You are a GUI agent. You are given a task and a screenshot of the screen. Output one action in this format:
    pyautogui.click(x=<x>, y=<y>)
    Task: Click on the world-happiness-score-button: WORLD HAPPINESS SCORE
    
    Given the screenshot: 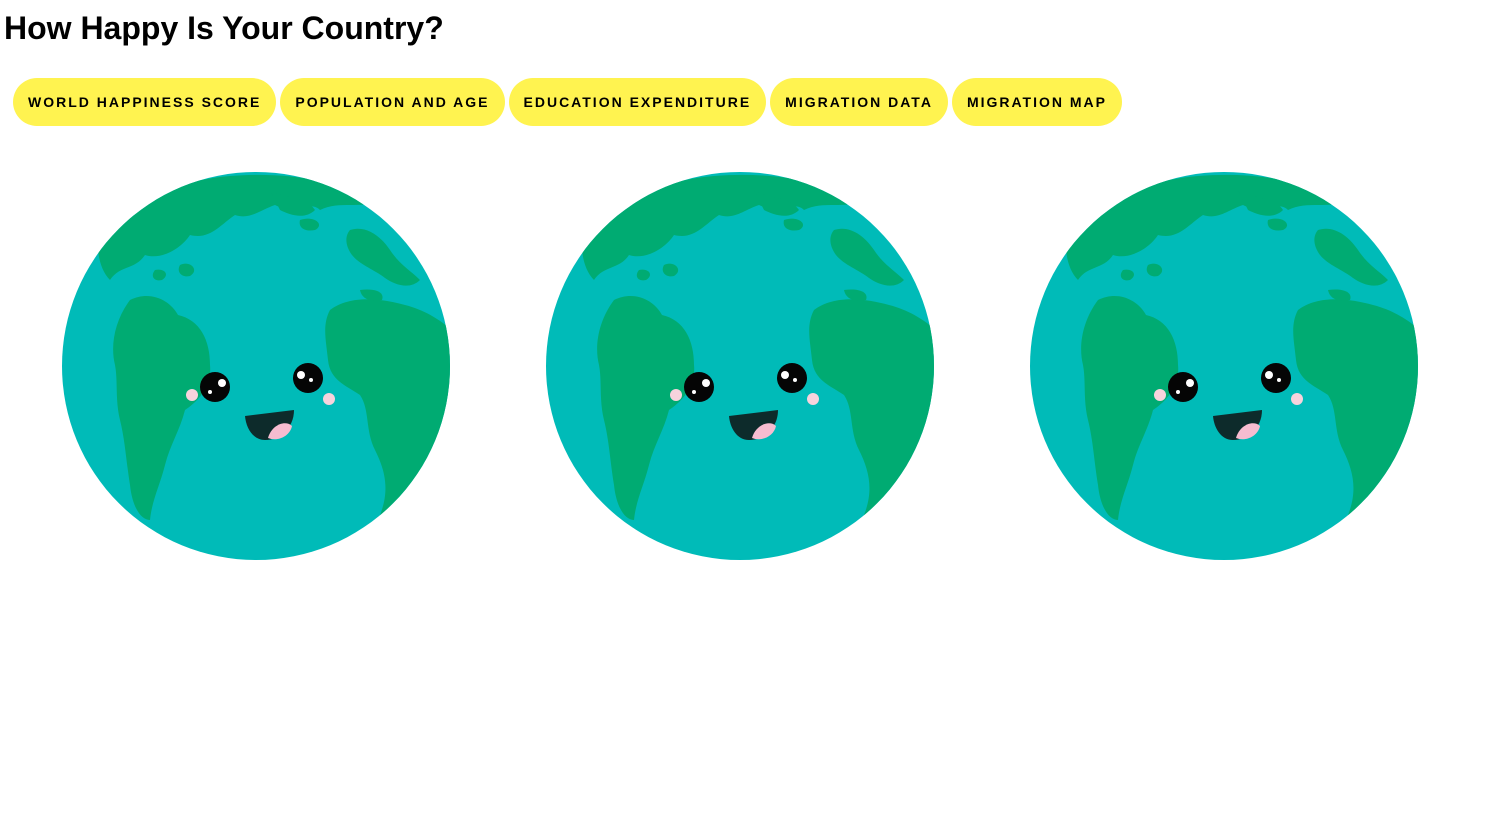 What is the action you would take?
    pyautogui.click(x=145, y=102)
    